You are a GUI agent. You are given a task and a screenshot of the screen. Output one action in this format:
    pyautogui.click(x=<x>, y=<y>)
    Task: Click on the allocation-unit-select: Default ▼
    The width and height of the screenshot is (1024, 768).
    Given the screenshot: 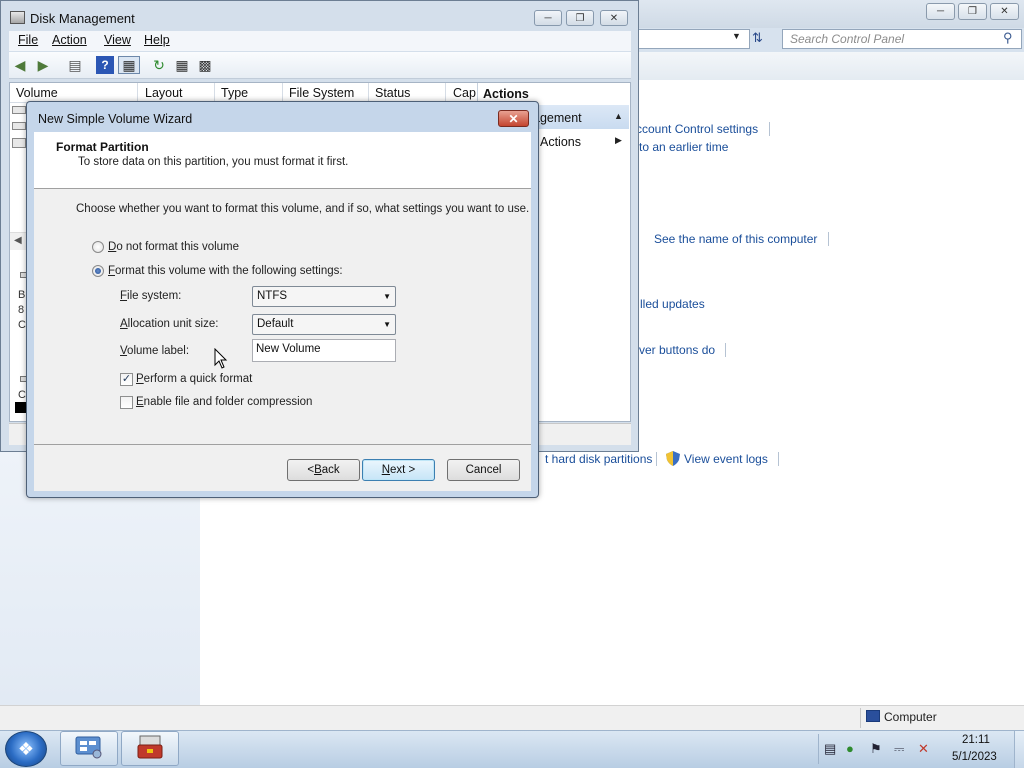 What is the action you would take?
    pyautogui.click(x=324, y=324)
    